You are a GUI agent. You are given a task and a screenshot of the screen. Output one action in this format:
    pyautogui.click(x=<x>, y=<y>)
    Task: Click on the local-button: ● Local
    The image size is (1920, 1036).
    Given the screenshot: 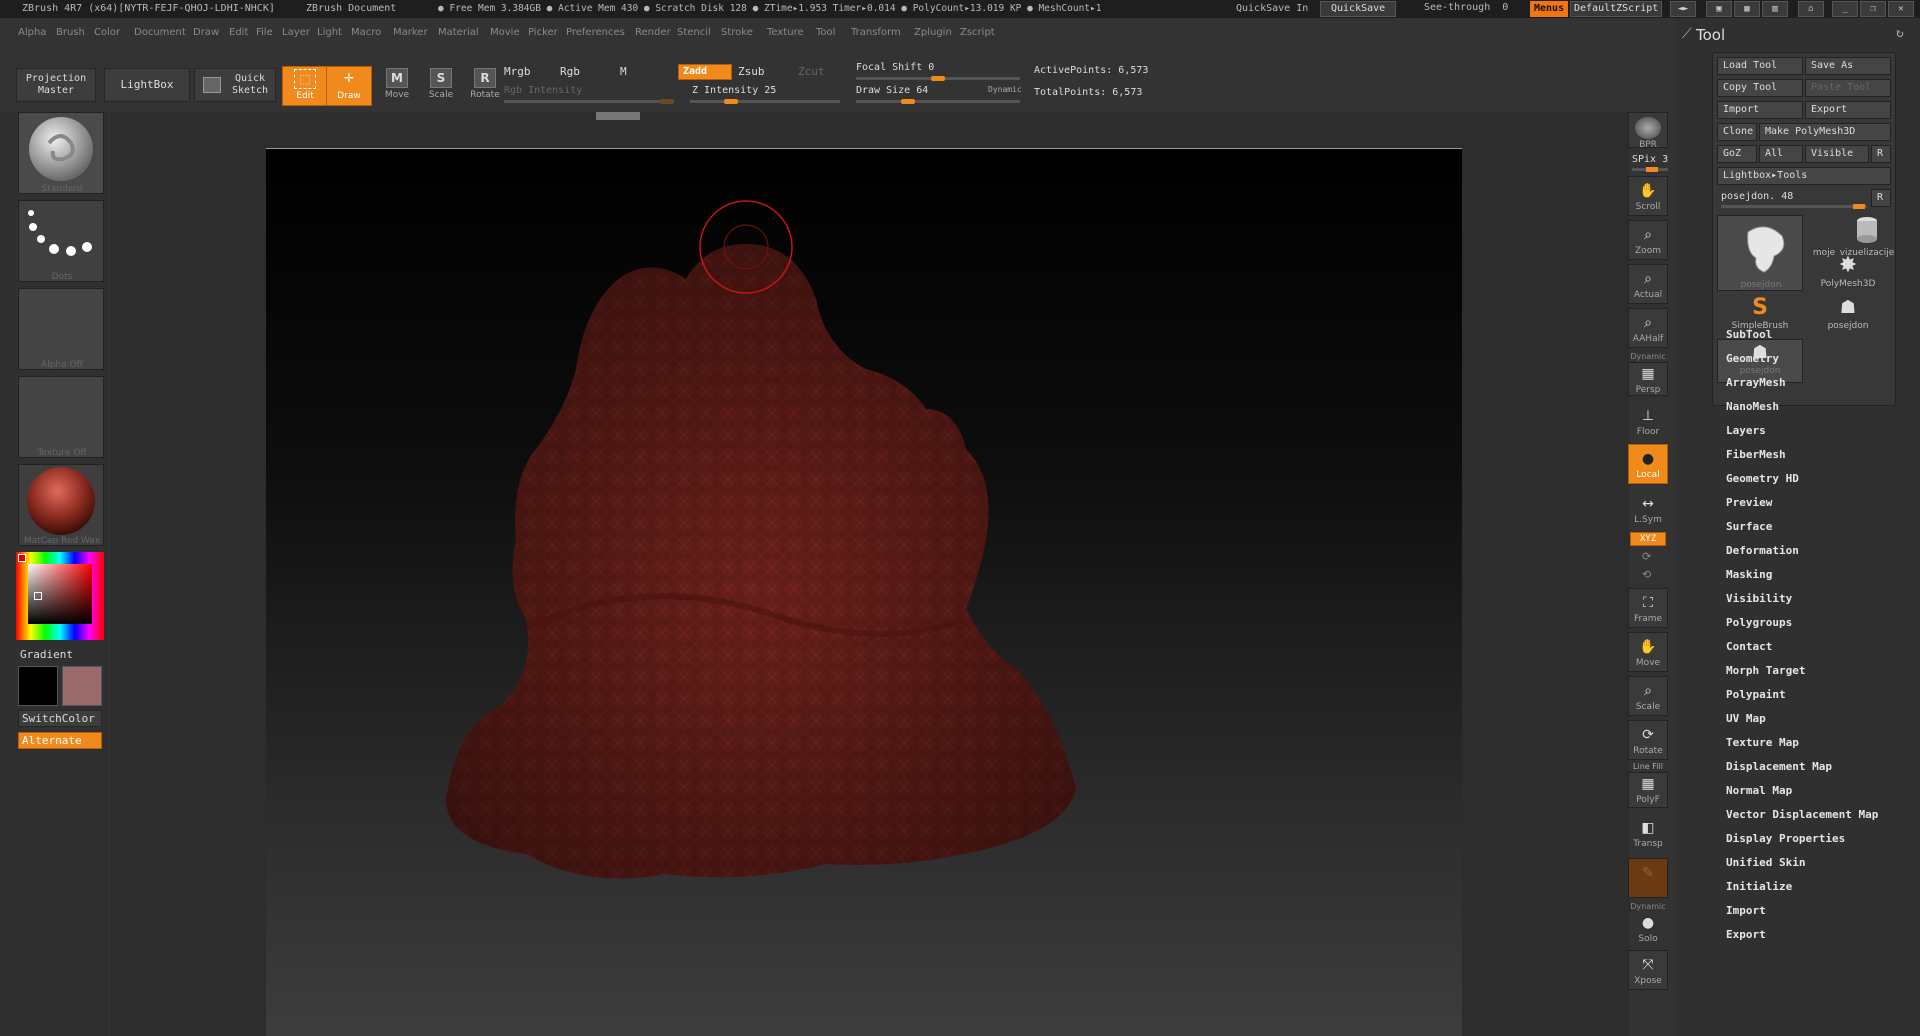 What is the action you would take?
    pyautogui.click(x=1648, y=464)
    